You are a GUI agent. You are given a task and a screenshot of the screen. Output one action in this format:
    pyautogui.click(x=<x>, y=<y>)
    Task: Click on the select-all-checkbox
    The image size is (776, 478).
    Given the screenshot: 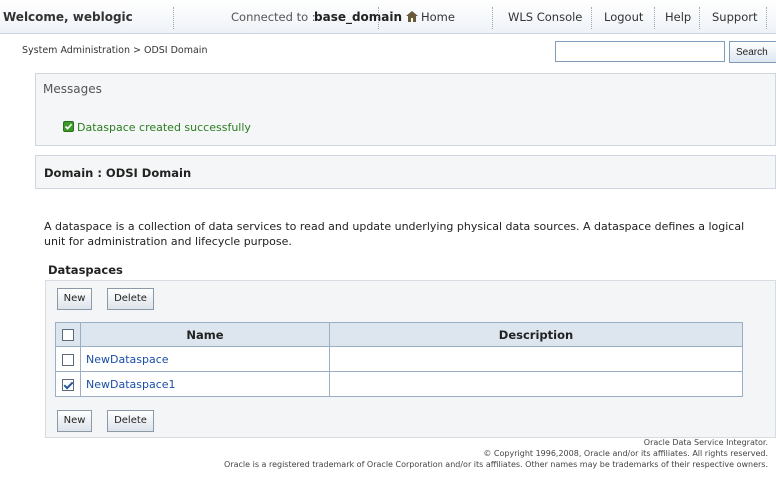 What is the action you would take?
    pyautogui.click(x=68, y=335)
    